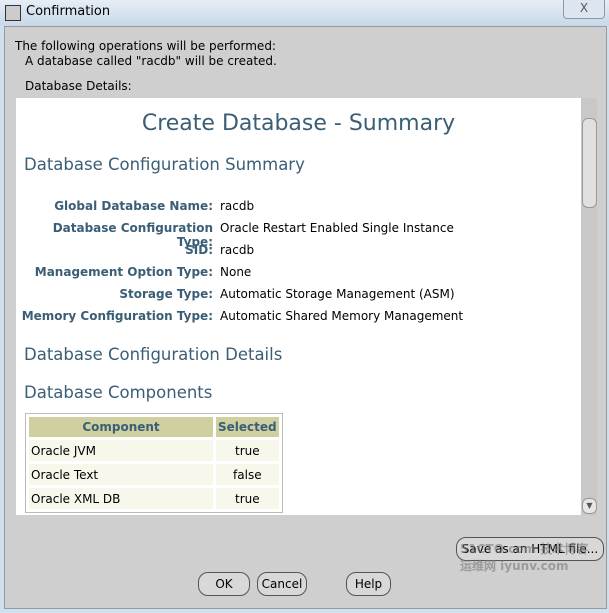 The height and width of the screenshot is (613, 609). What do you see at coordinates (68, 11) in the screenshot?
I see `window-title: Confirmation` at bounding box center [68, 11].